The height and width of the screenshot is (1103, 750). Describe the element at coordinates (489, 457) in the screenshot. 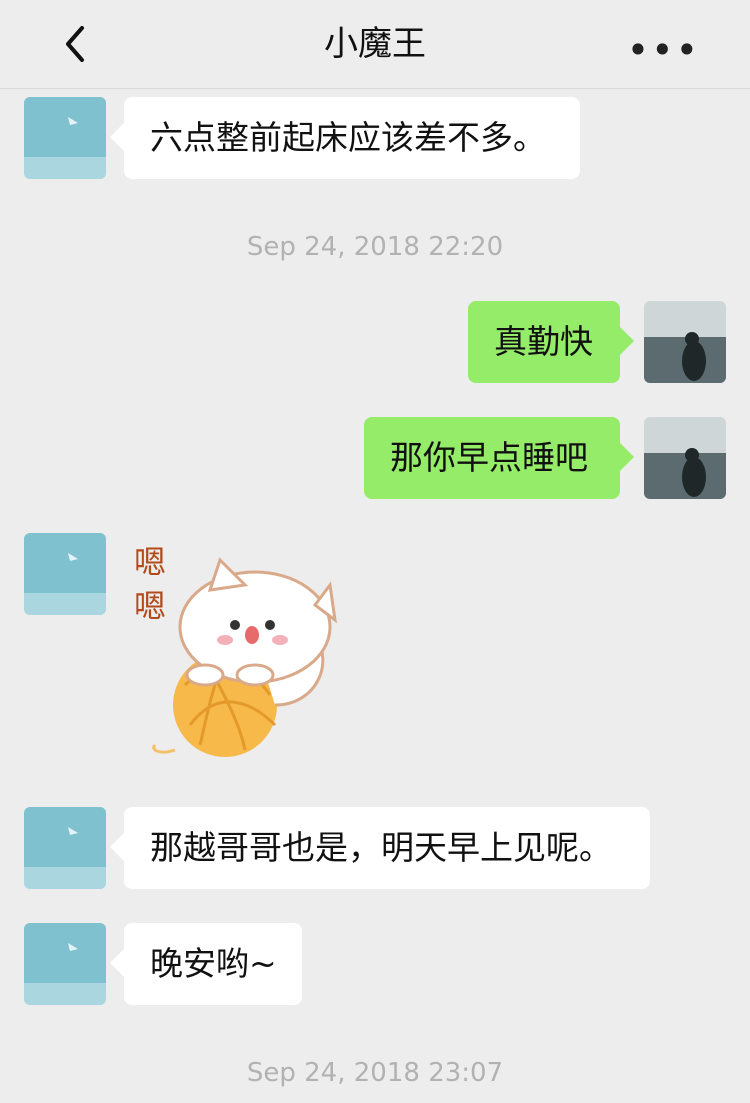

I see `message-text: 那你早点睡吧` at that location.